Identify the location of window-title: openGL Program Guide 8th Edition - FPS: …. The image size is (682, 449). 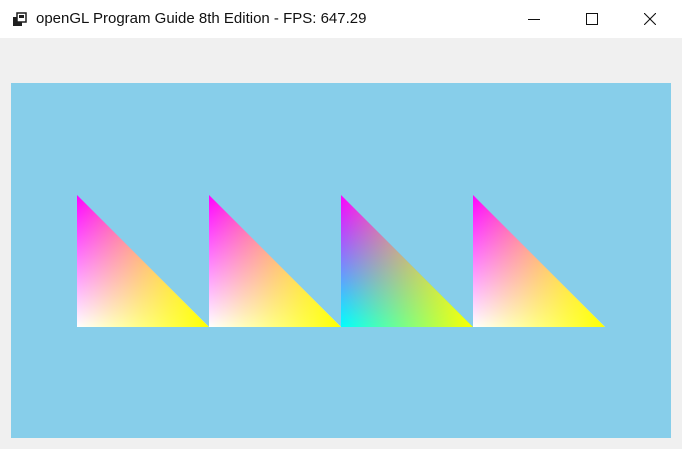
(201, 18).